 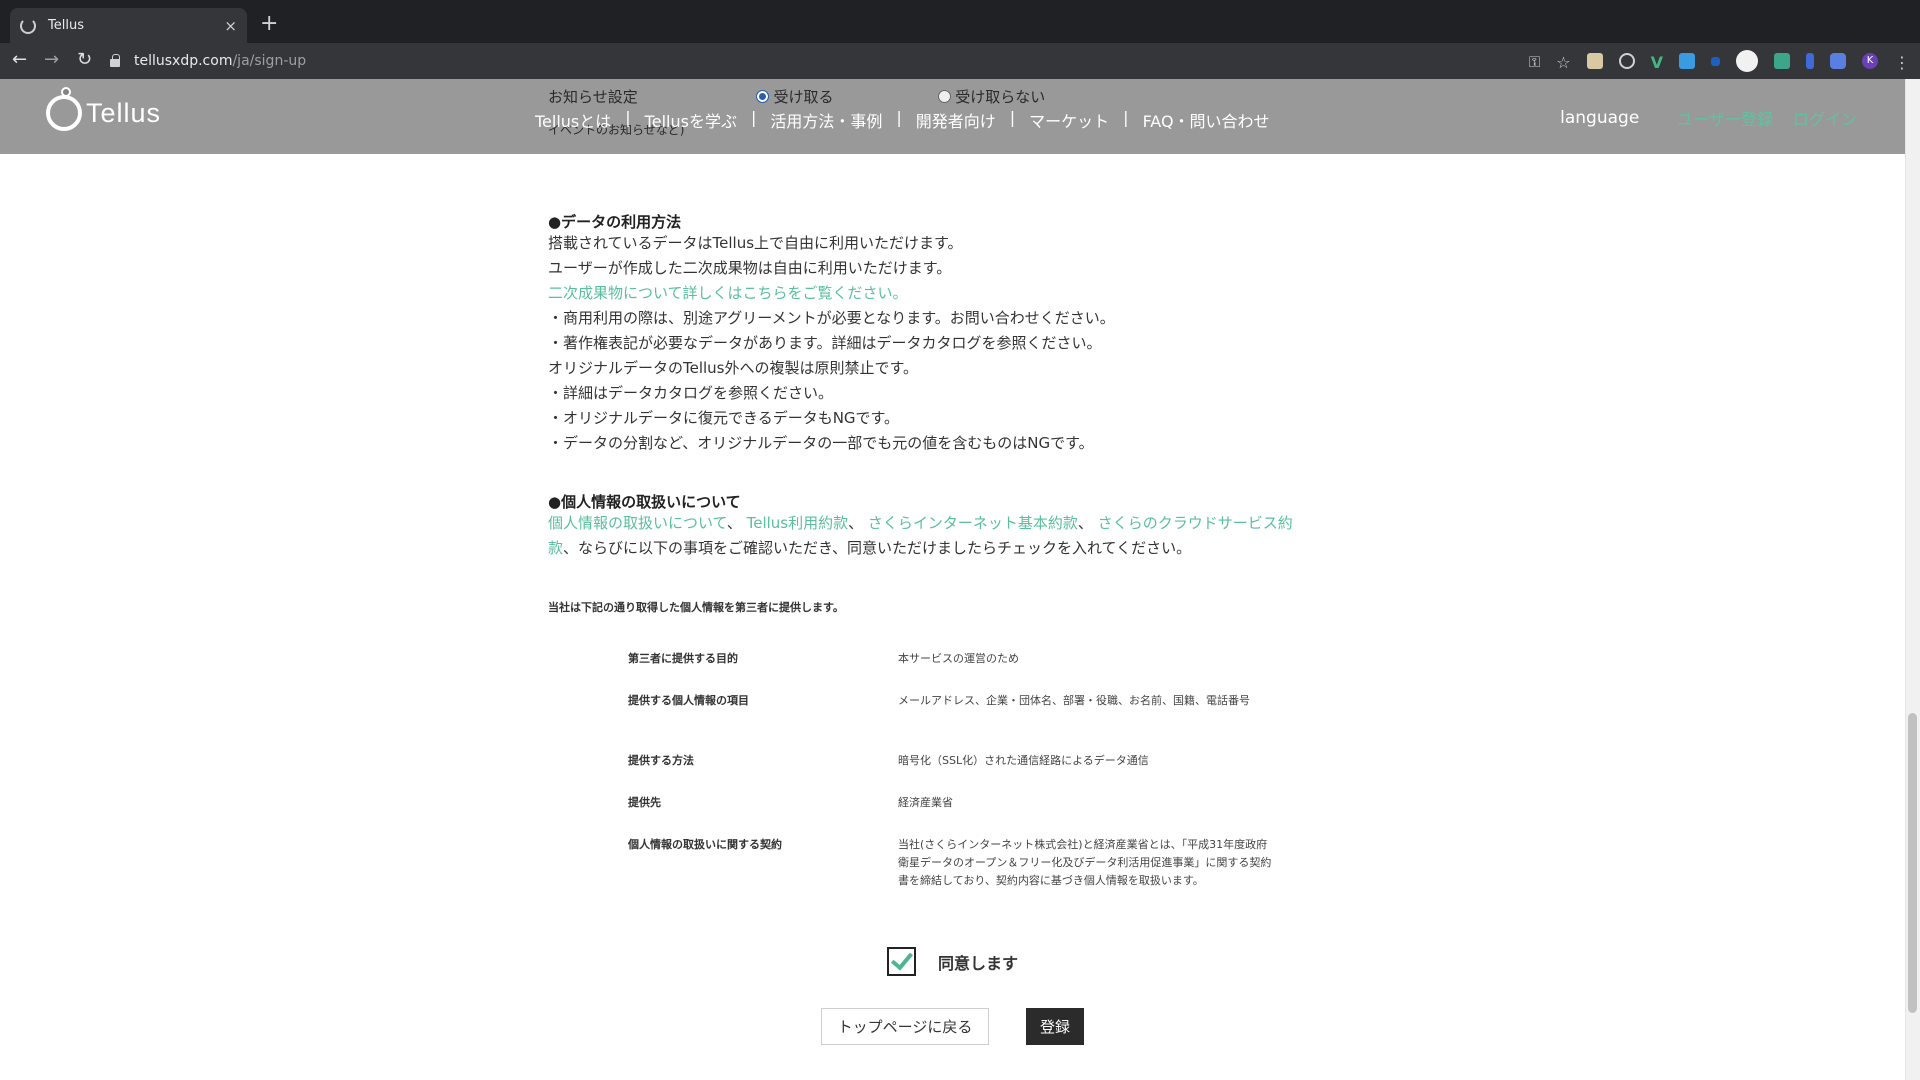 What do you see at coordinates (691, 120) in the screenshot?
I see `nav-item-learn: Tellusを学ぶ` at bounding box center [691, 120].